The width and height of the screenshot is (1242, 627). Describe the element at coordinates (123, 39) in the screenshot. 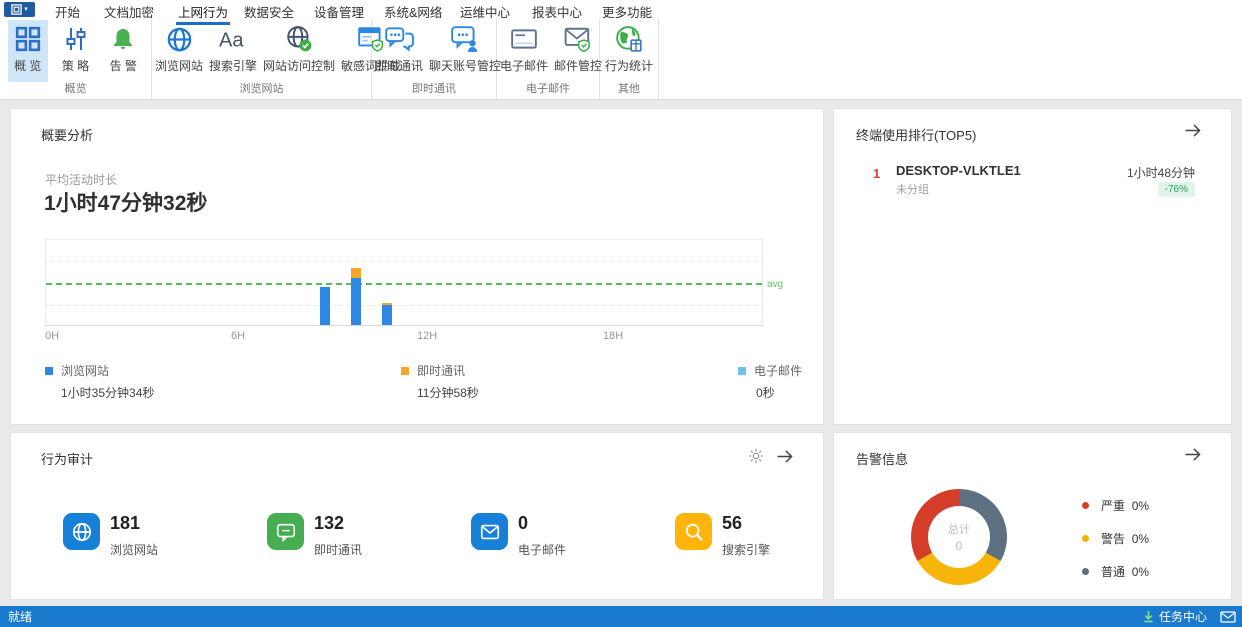

I see `bell-icon` at that location.